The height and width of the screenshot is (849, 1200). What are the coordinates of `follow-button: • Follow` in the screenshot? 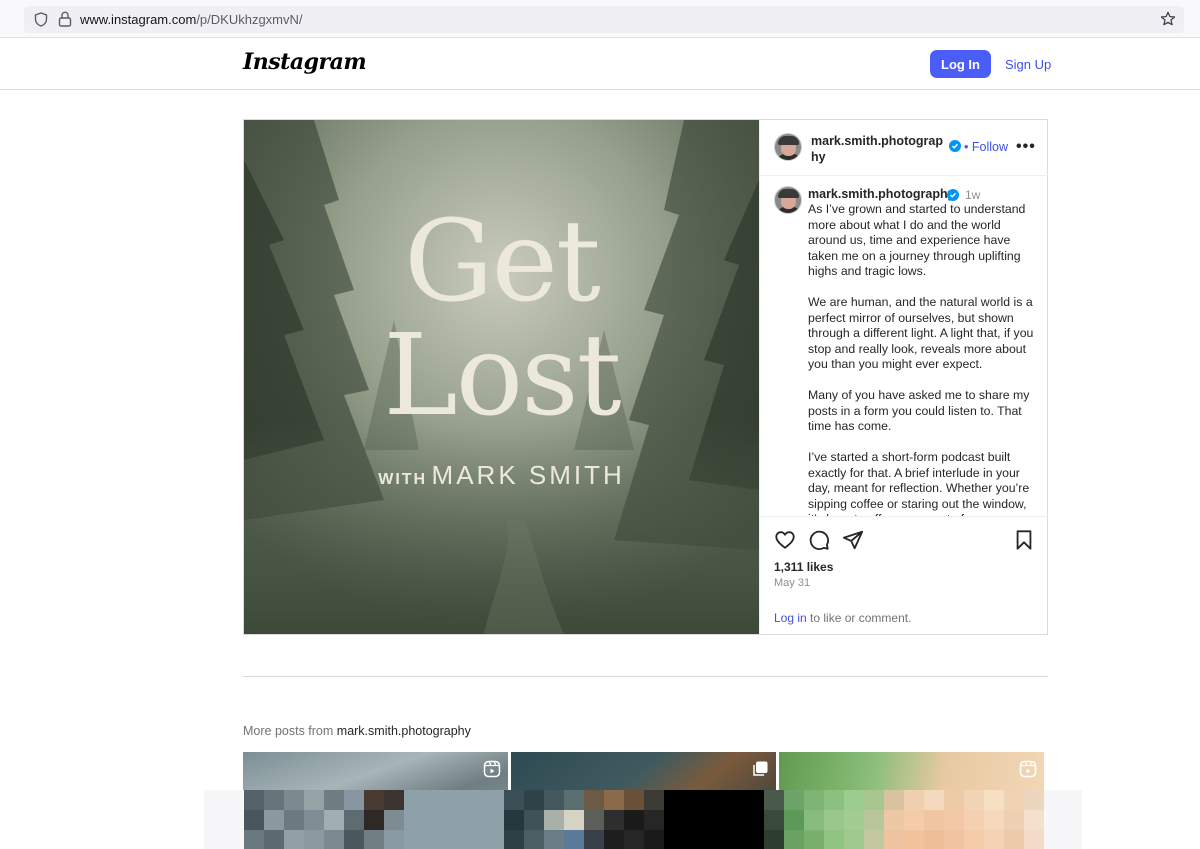 It's located at (986, 147).